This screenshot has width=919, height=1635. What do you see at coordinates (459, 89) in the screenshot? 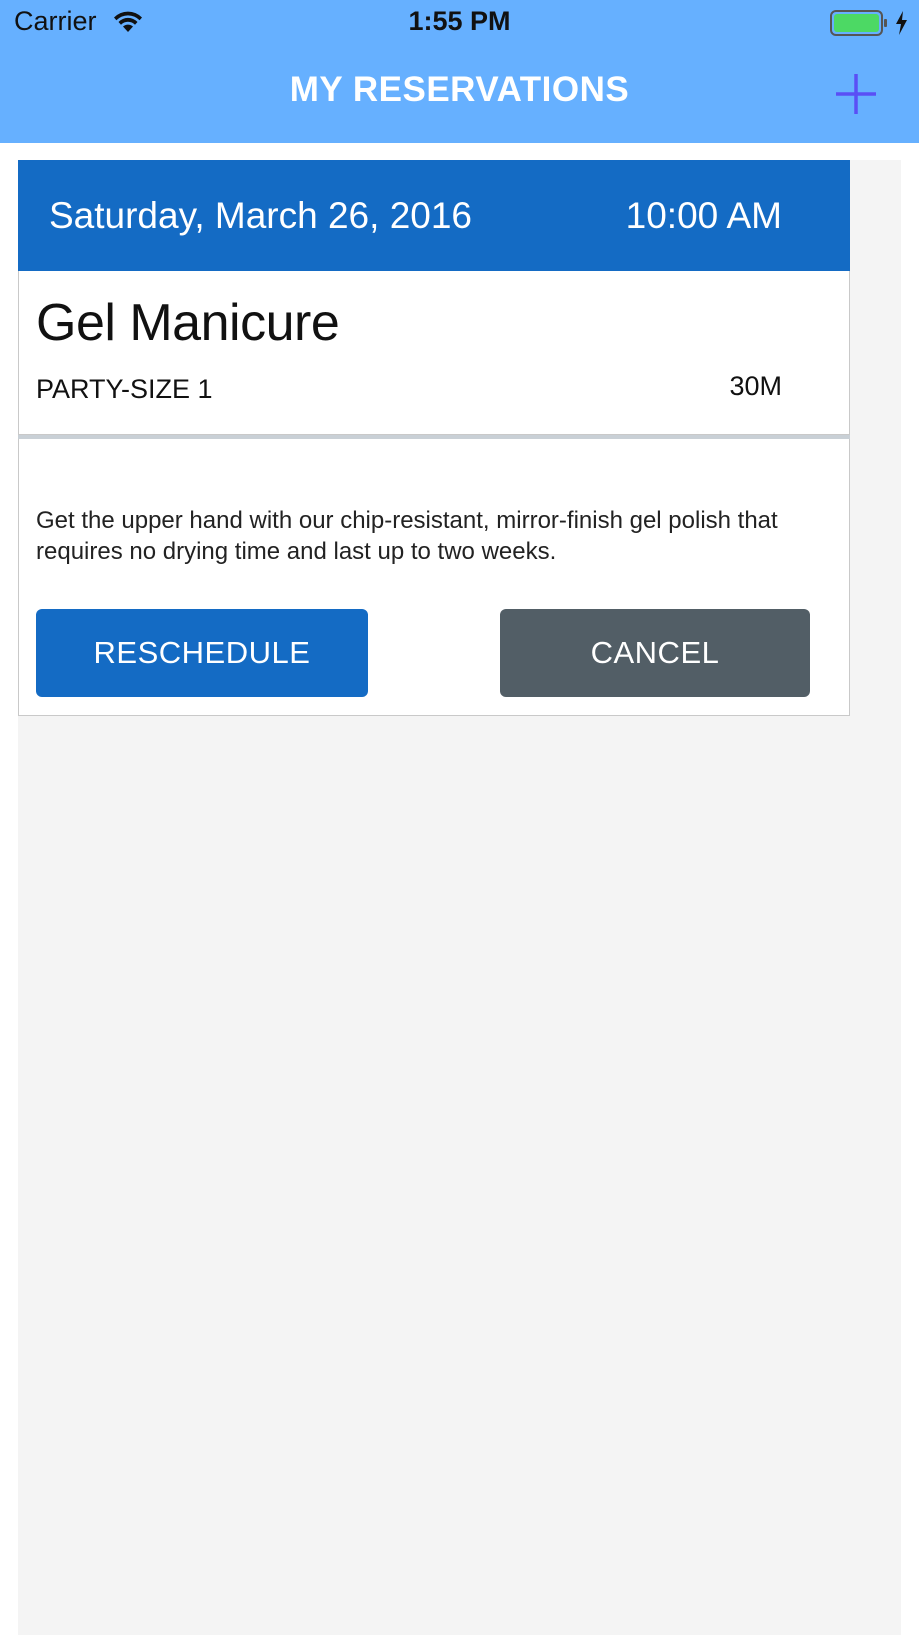
I see `page-title: MY RESERVATIONS` at bounding box center [459, 89].